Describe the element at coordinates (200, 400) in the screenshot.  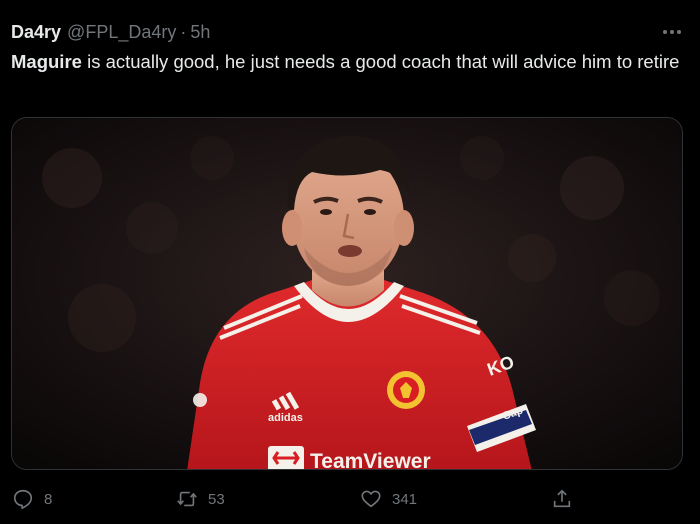
I see `league-badge-icon` at that location.